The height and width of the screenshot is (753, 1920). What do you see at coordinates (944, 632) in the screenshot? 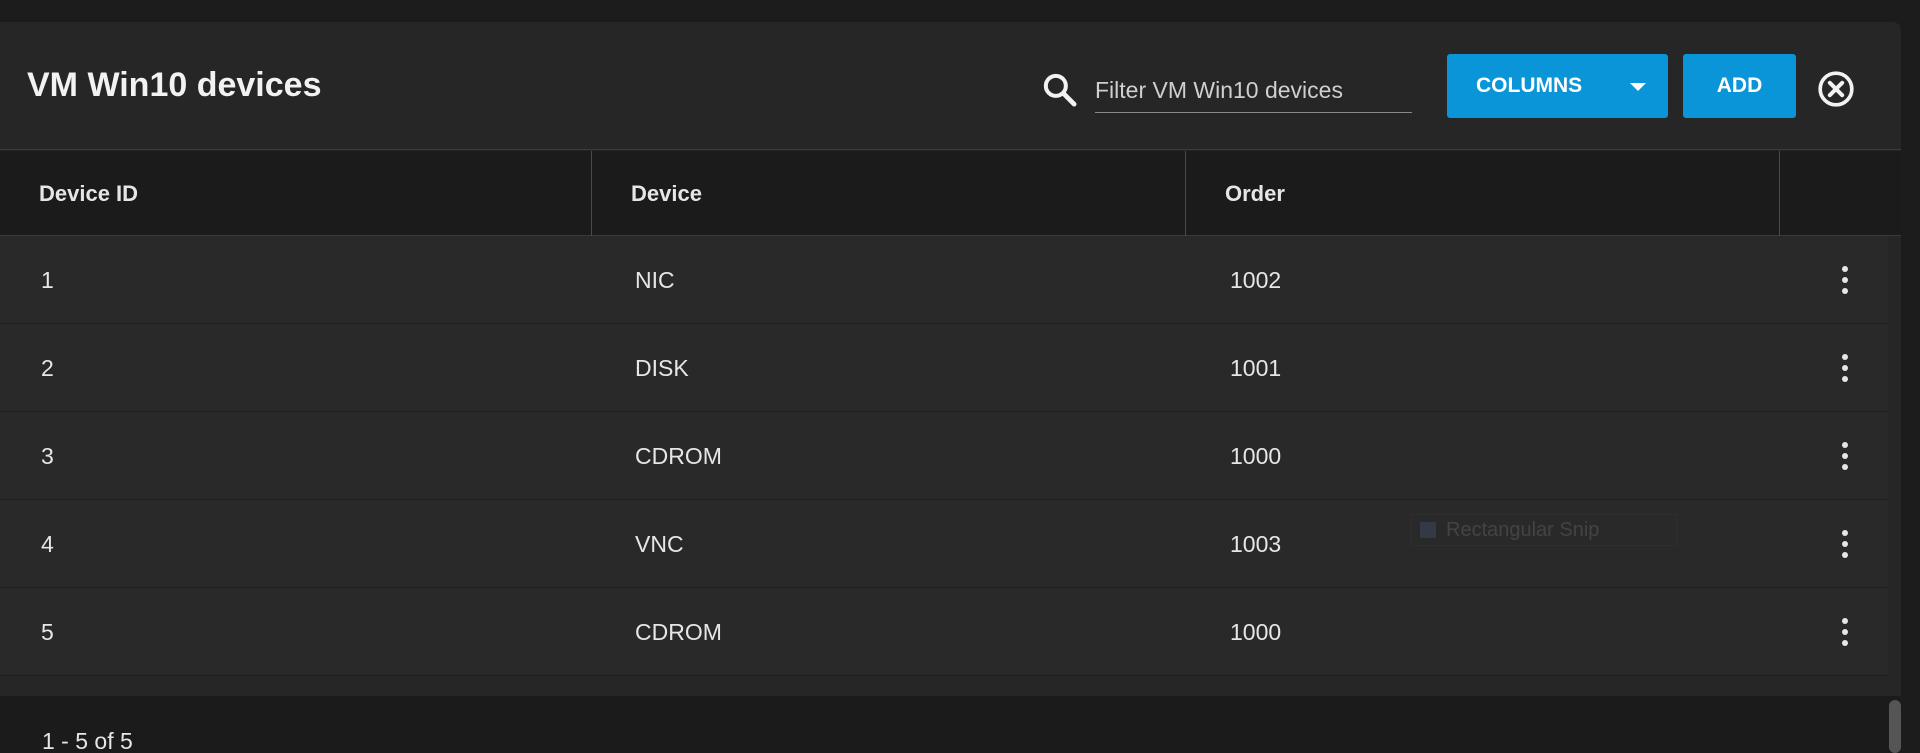
I see `table-row: 5 CDROM 1000` at bounding box center [944, 632].